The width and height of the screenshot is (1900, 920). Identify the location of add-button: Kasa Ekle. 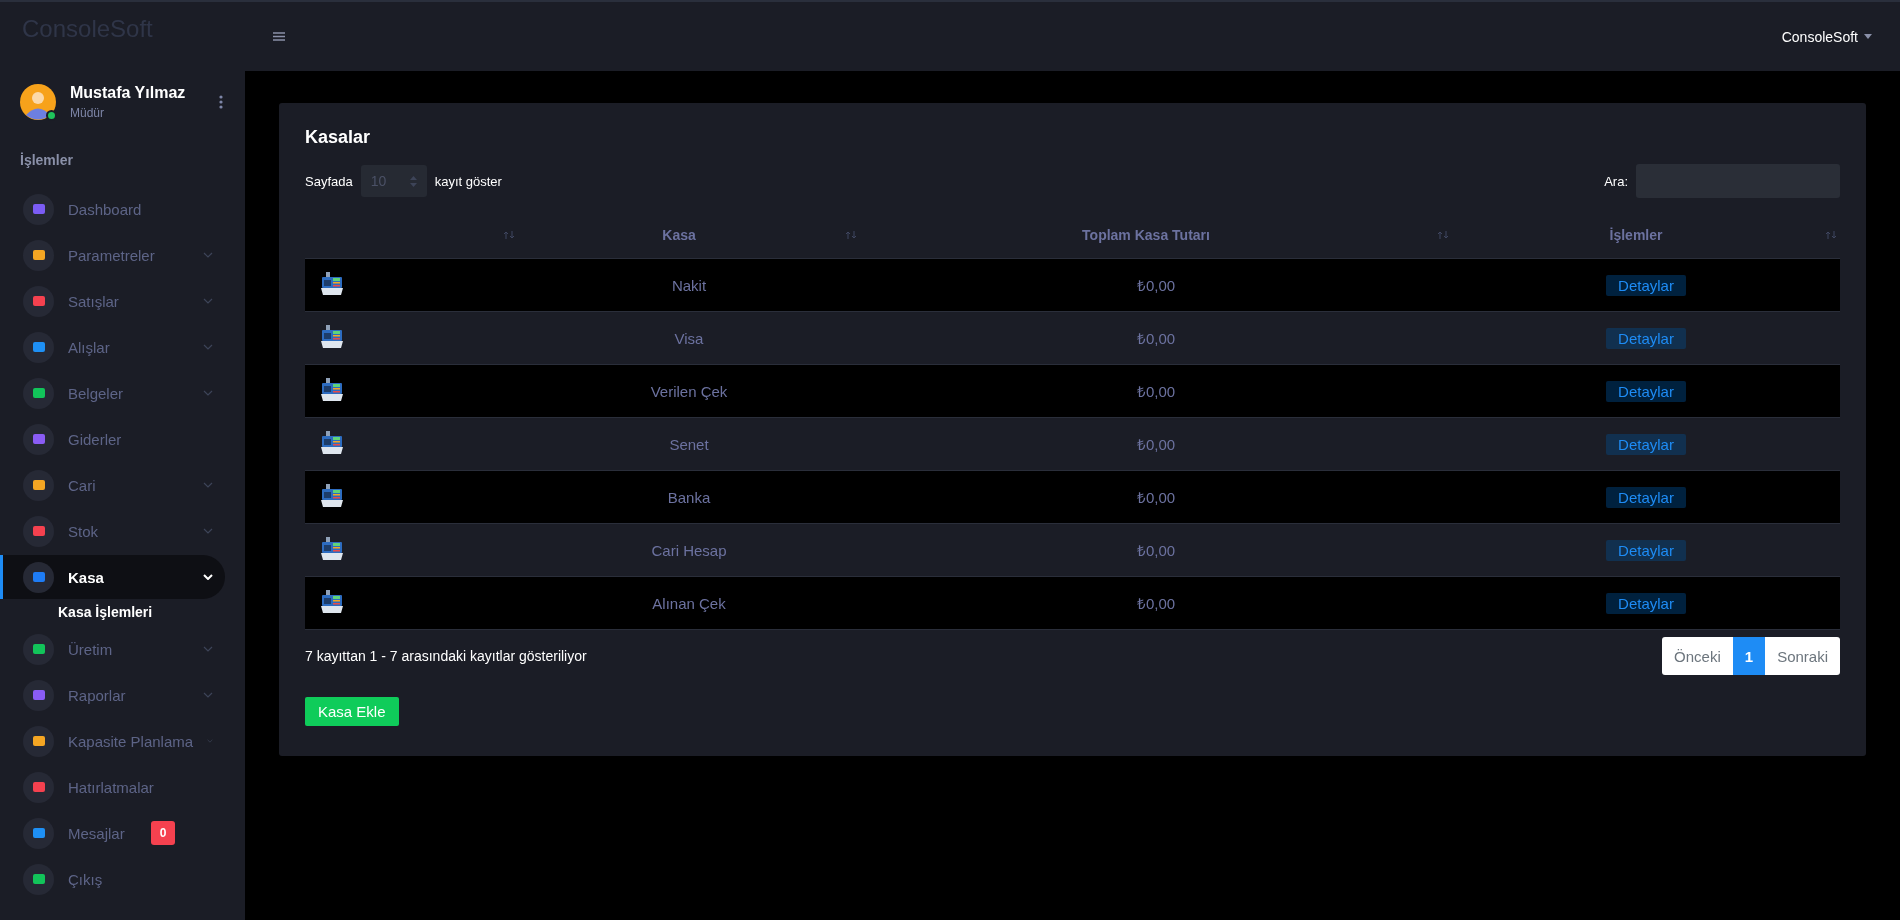
(352, 711).